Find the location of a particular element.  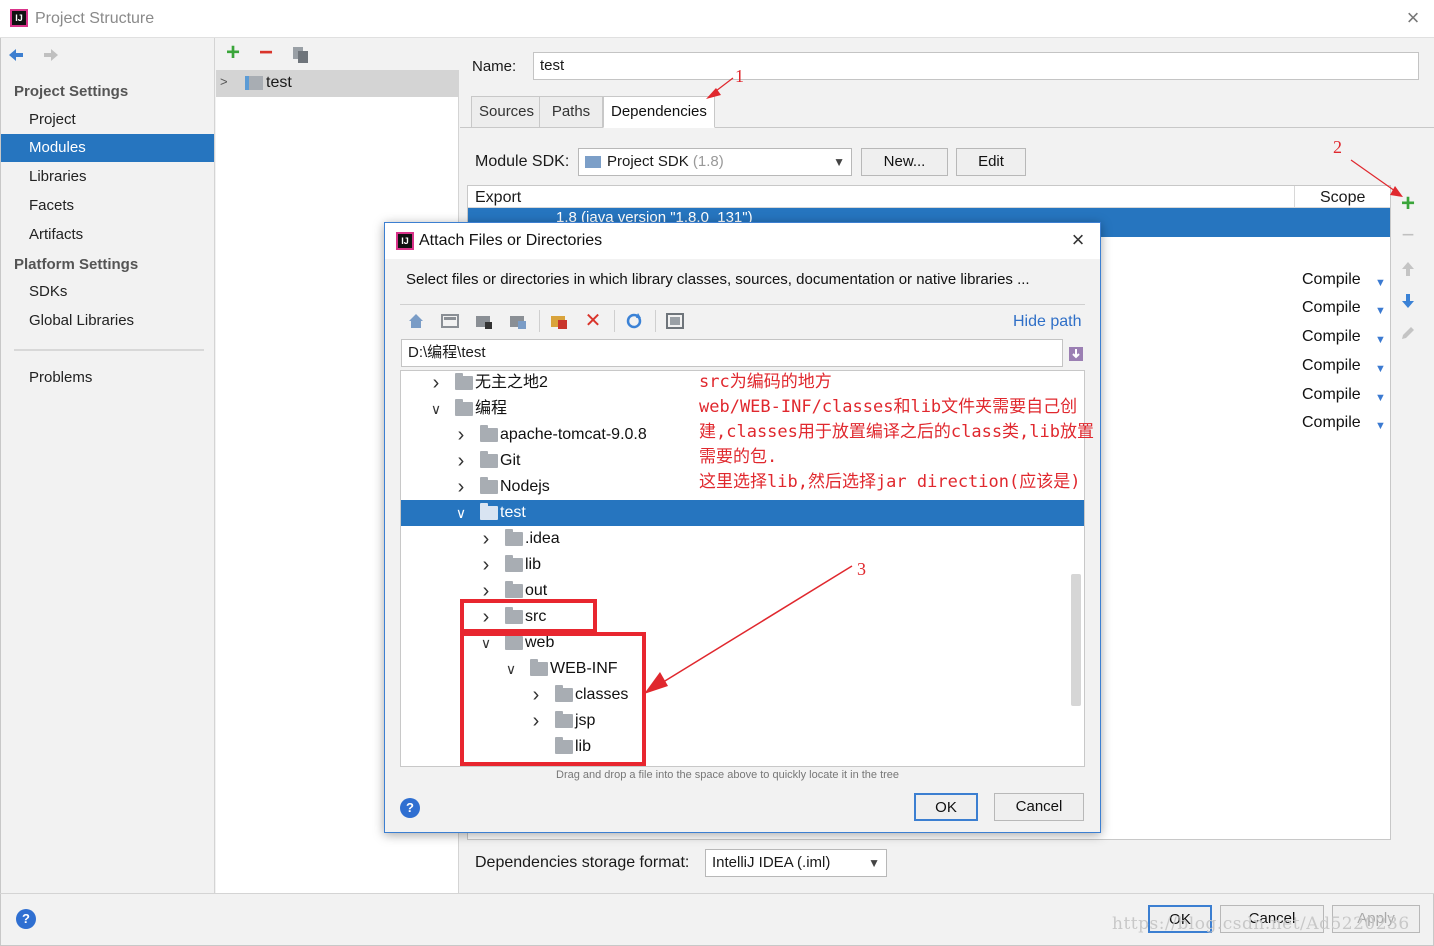

scope-select-3: Compile is located at coordinates (1331, 337).